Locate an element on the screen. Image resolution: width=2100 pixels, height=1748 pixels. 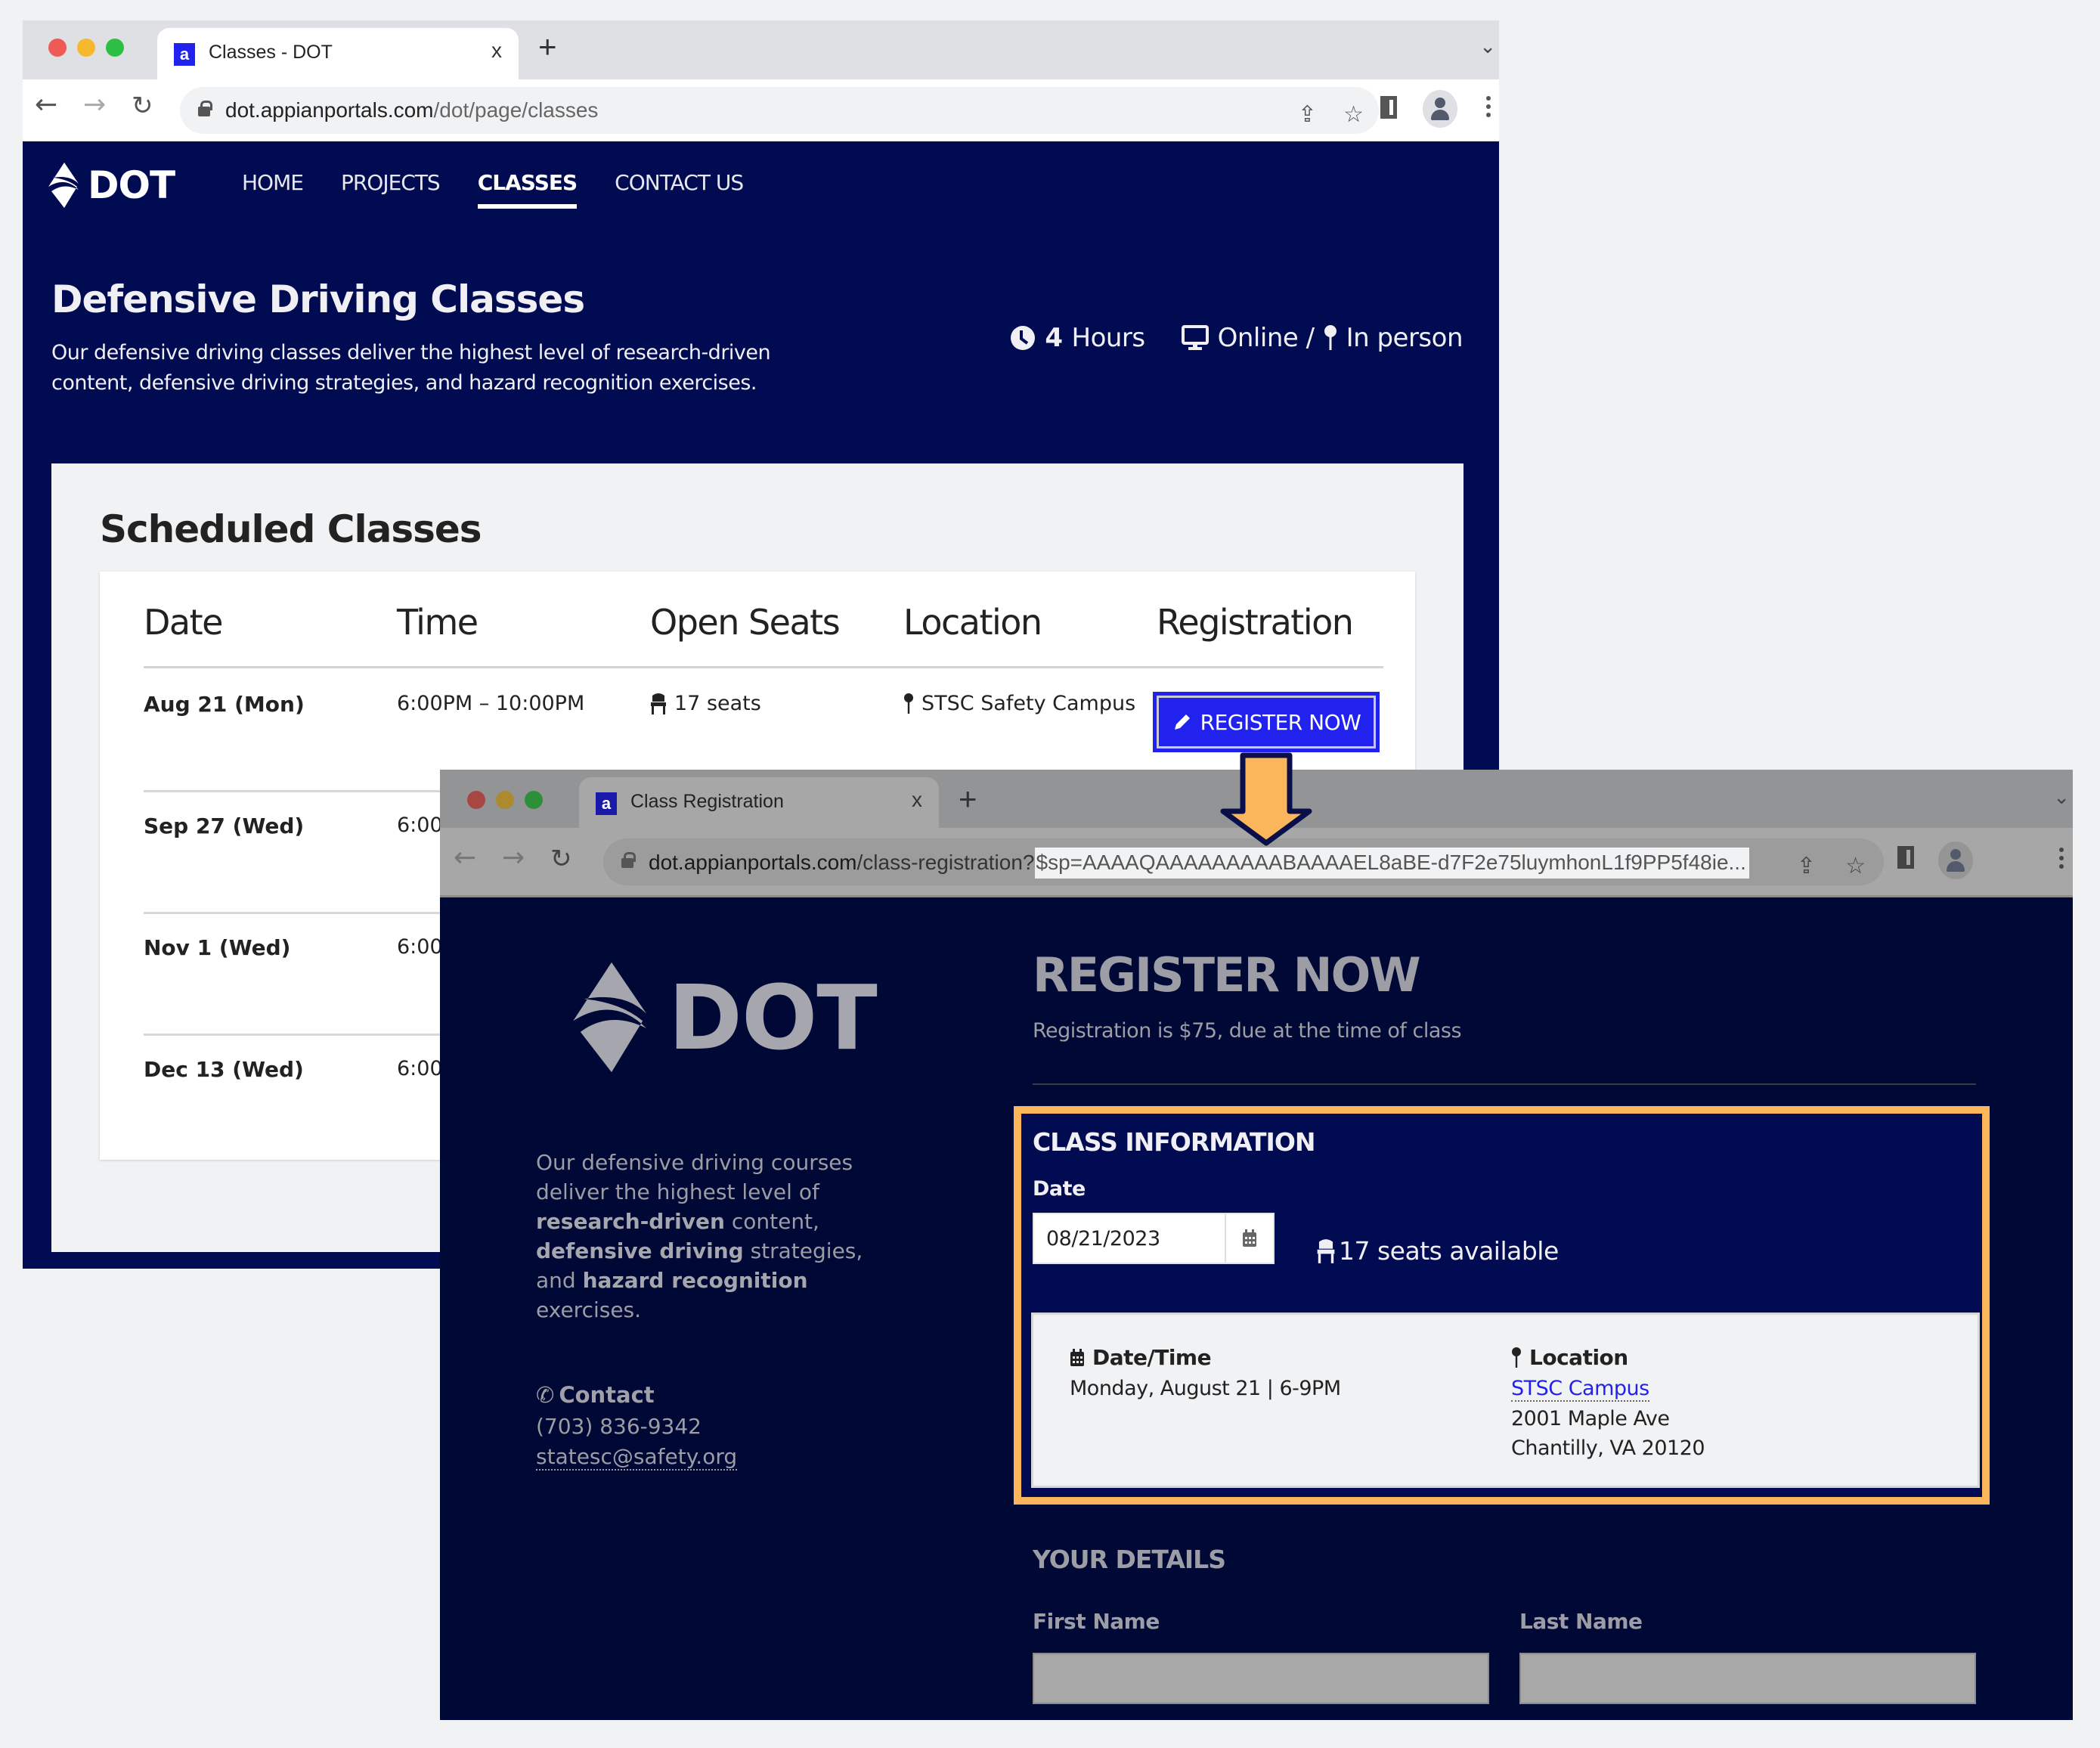
cell-date: Sep 27 (Wed) is located at coordinates (224, 826).